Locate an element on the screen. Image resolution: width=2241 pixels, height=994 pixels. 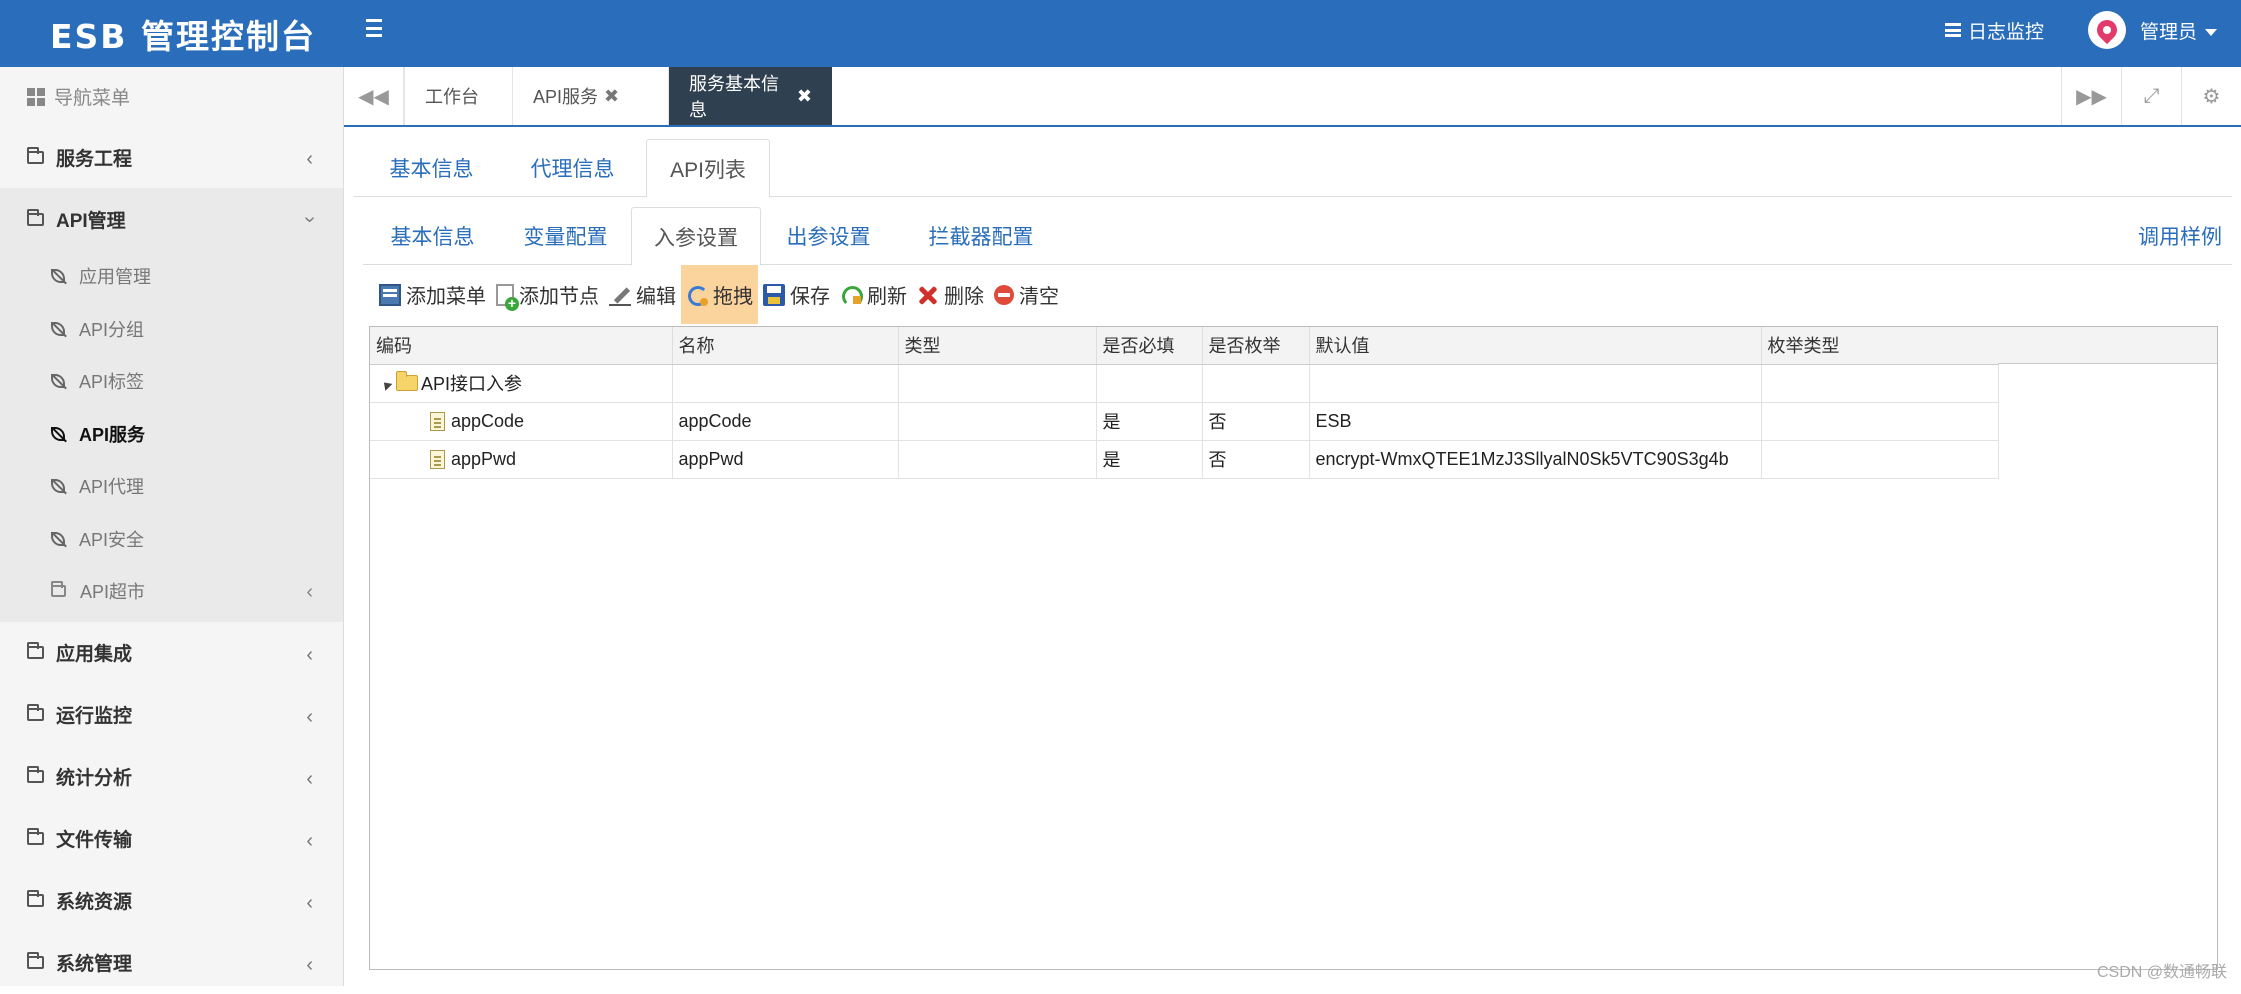
tab-api-list: API列表 is located at coordinates (708, 168).